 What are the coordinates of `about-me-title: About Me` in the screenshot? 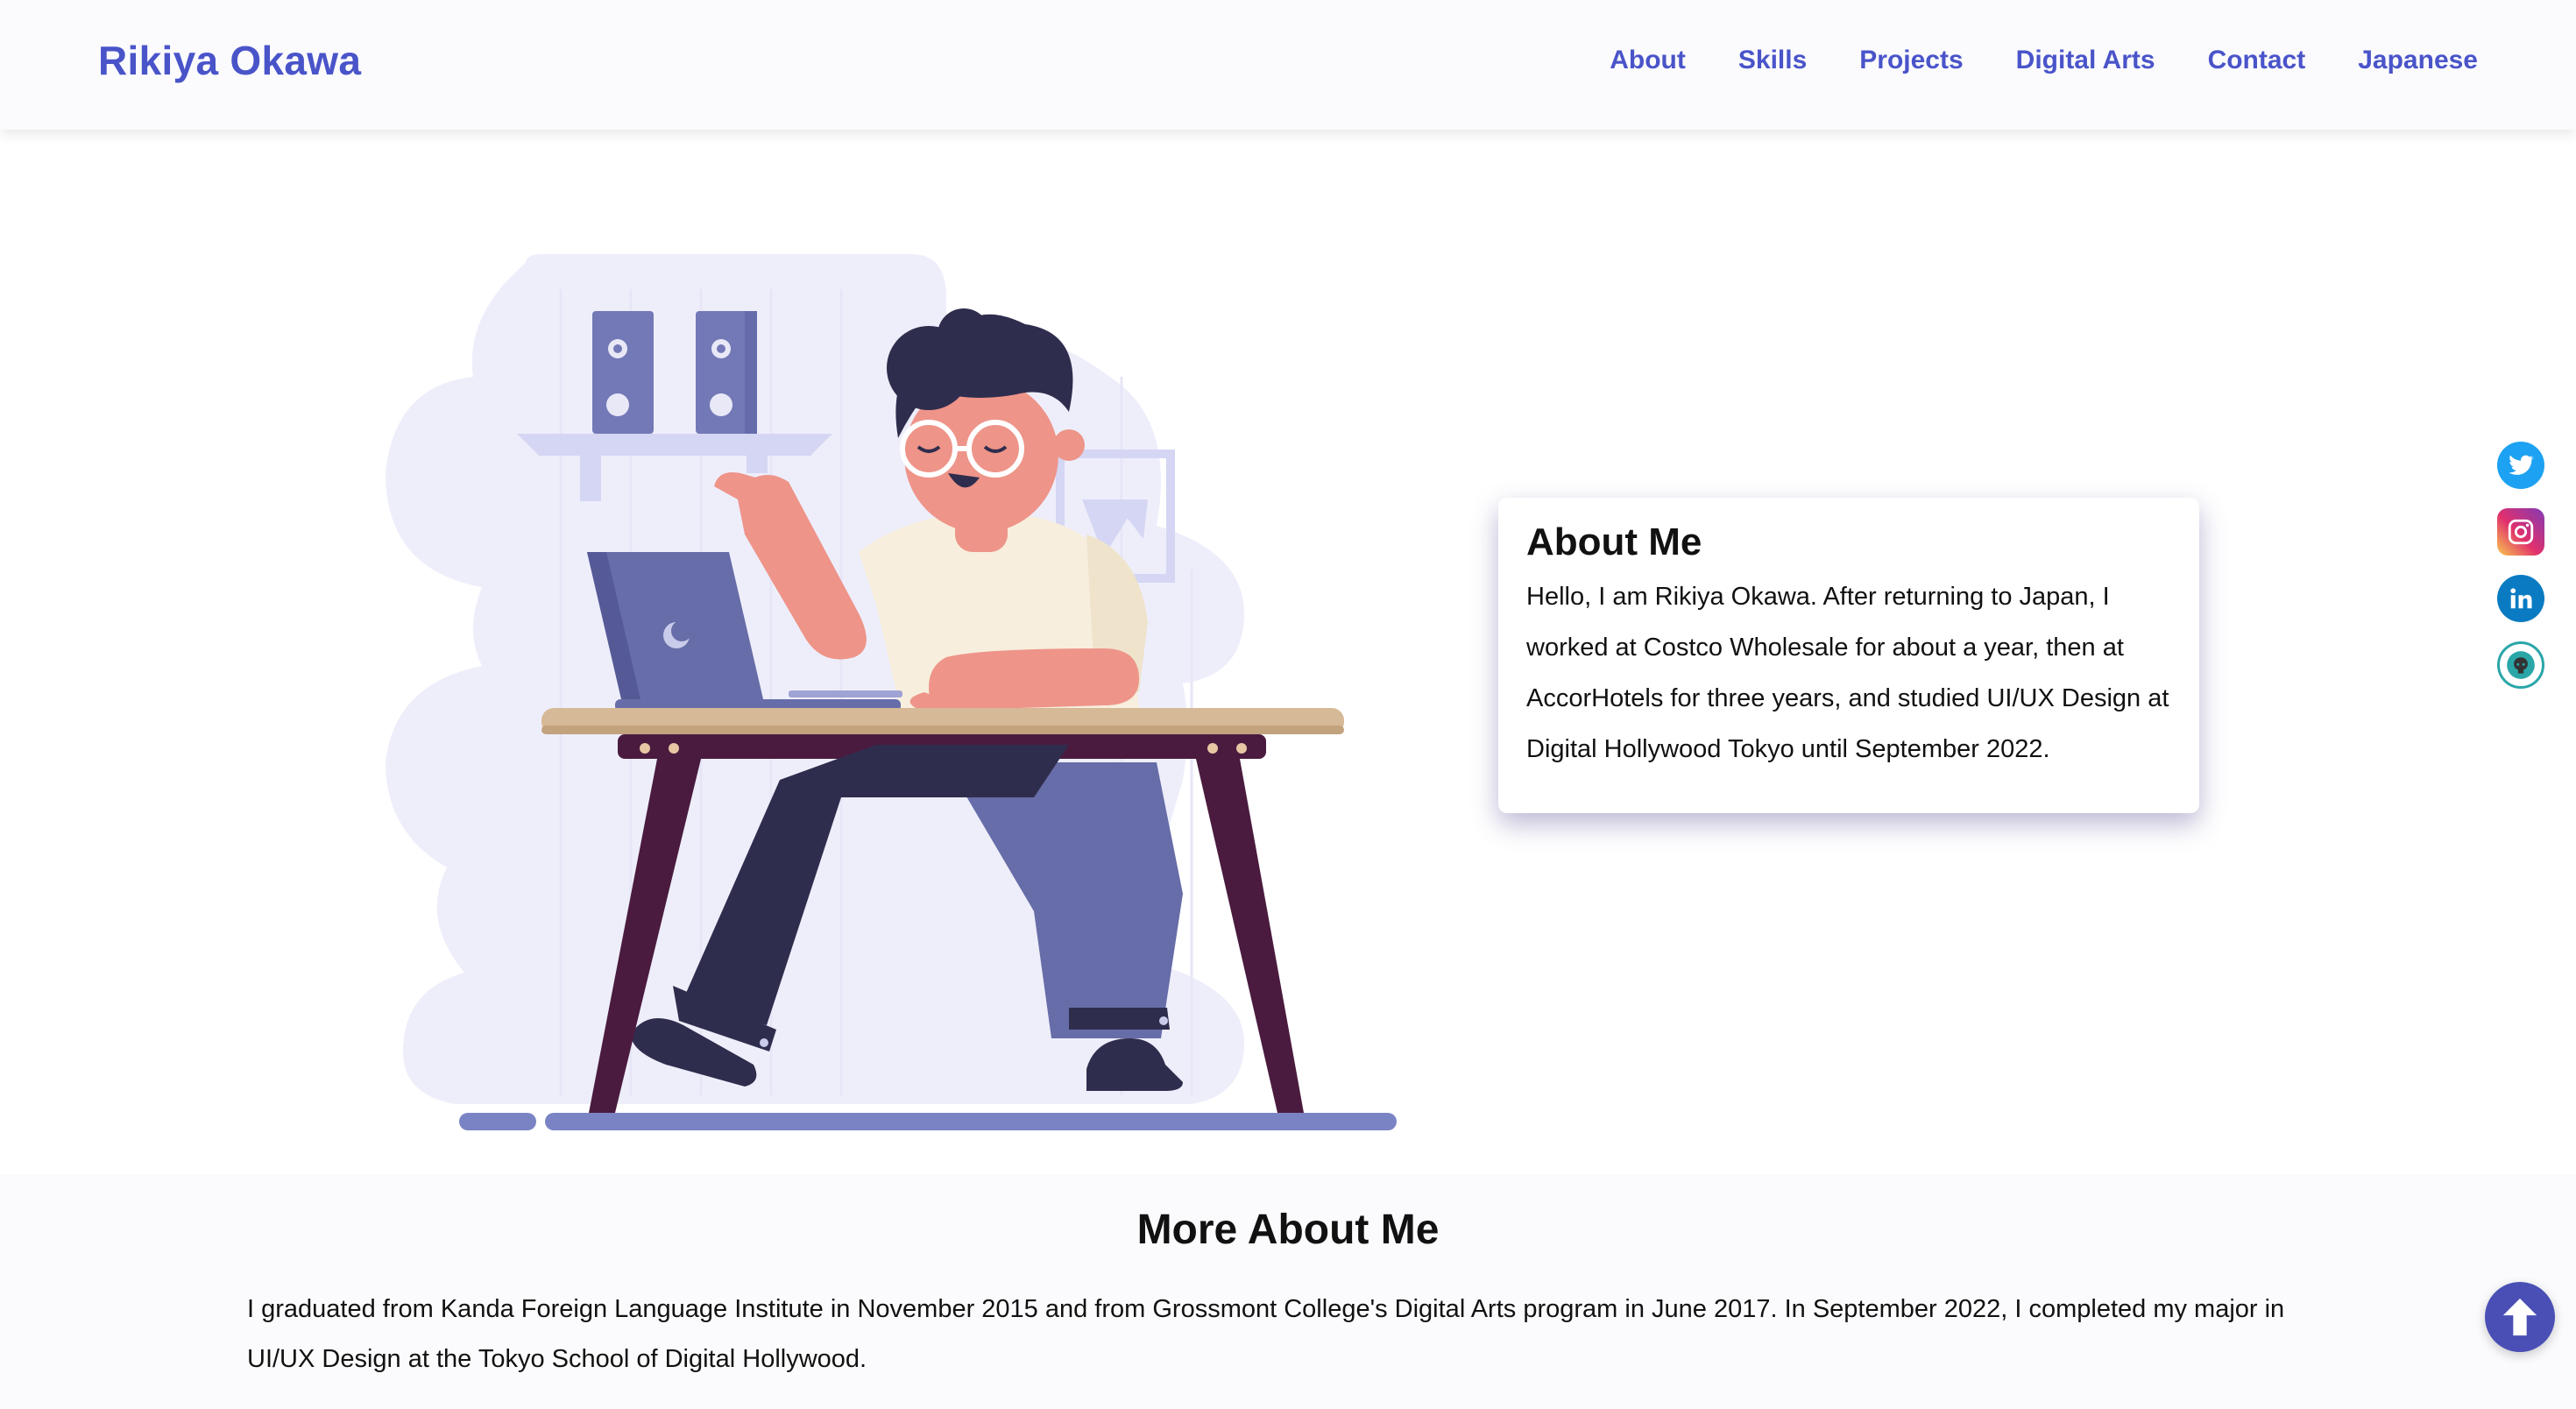 It's located at (1614, 541).